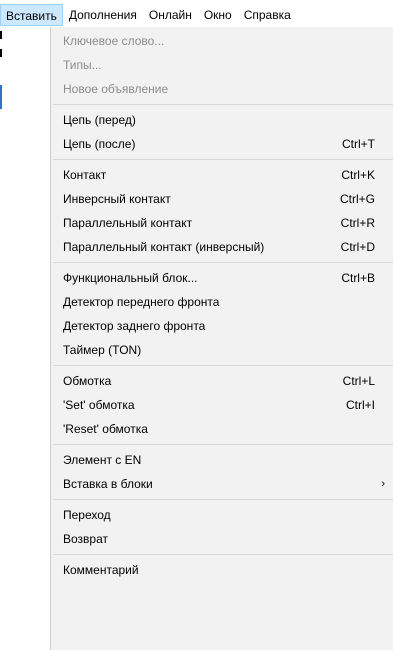 The height and width of the screenshot is (650, 393). Describe the element at coordinates (85, 175) in the screenshot. I see `menu-item-label: Контакт` at that location.